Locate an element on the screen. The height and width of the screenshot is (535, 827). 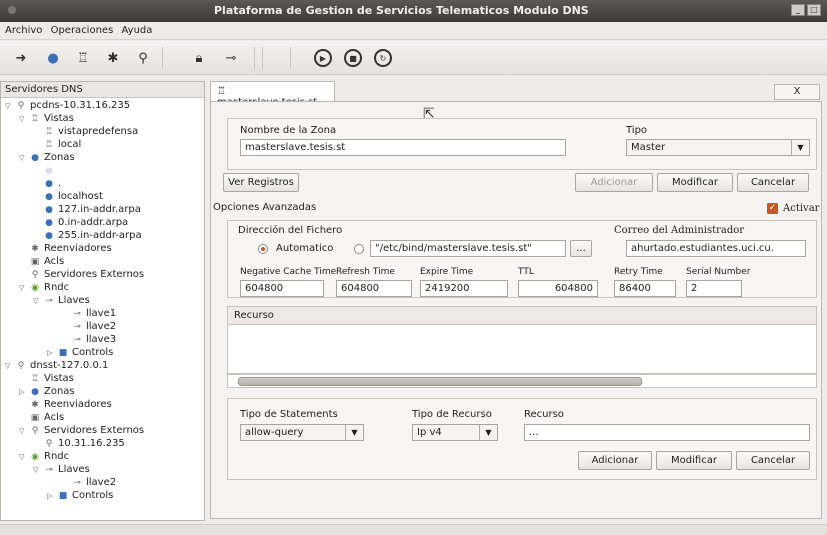
play-icon: ▶ is located at coordinates (323, 58).